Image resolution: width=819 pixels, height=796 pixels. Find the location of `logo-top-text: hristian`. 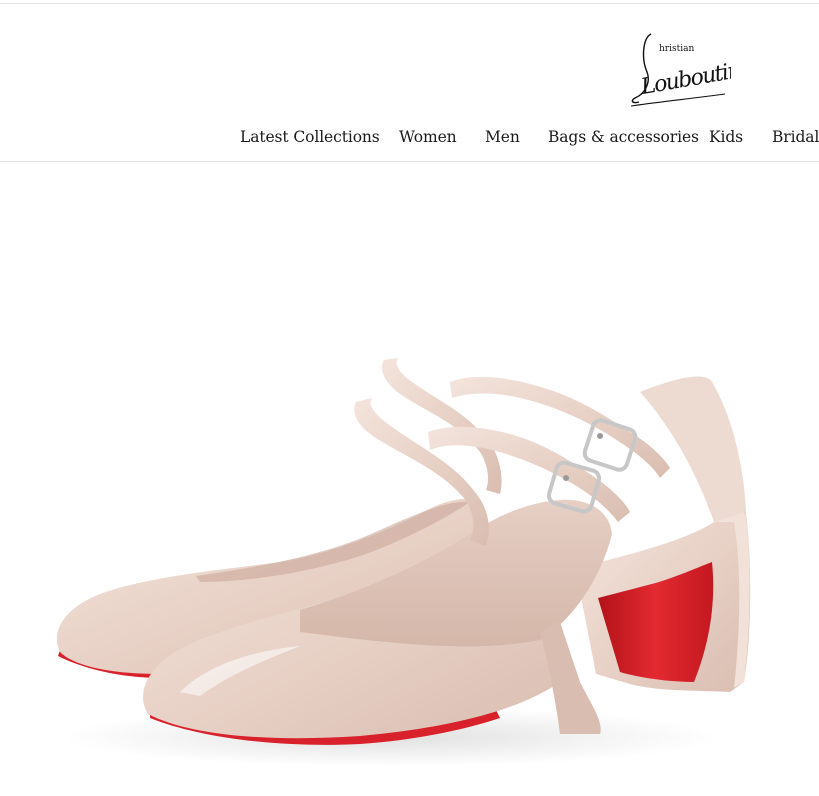

logo-top-text: hristian is located at coordinates (676, 49).